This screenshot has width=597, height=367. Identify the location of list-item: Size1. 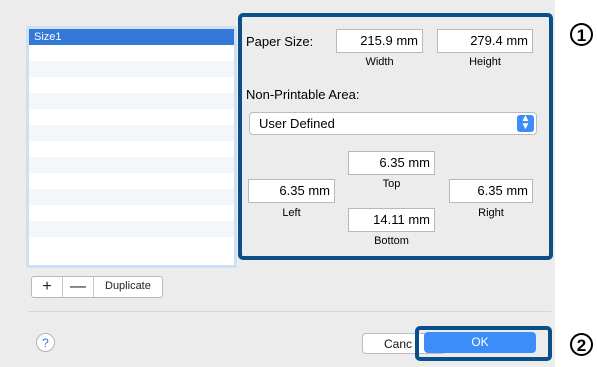
(131, 37).